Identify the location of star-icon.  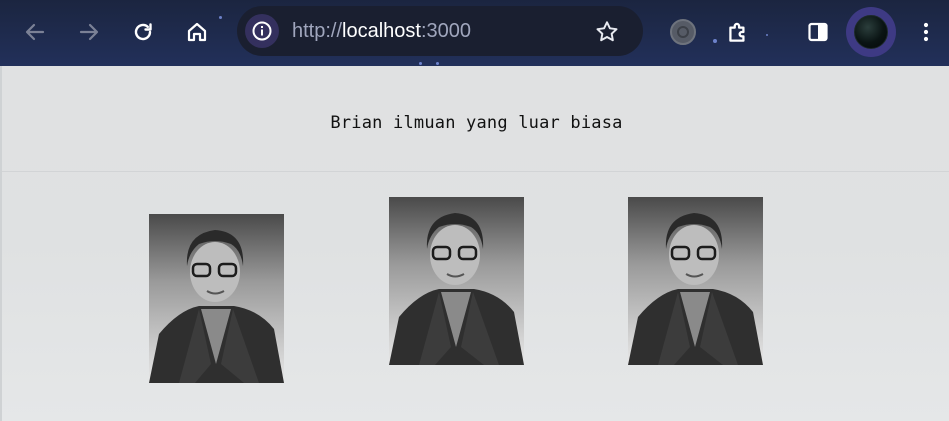
(607, 31).